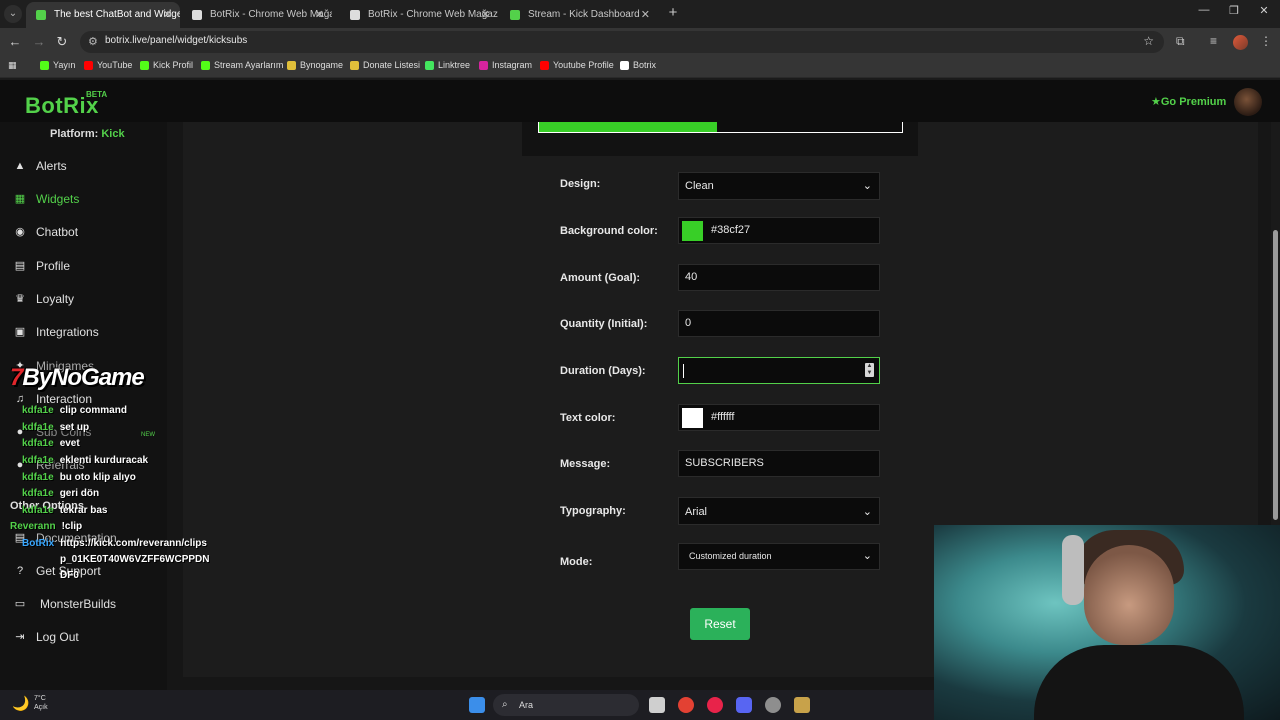 The height and width of the screenshot is (720, 1280). What do you see at coordinates (315, 65) in the screenshot?
I see `bookmark-item: Bynogame` at bounding box center [315, 65].